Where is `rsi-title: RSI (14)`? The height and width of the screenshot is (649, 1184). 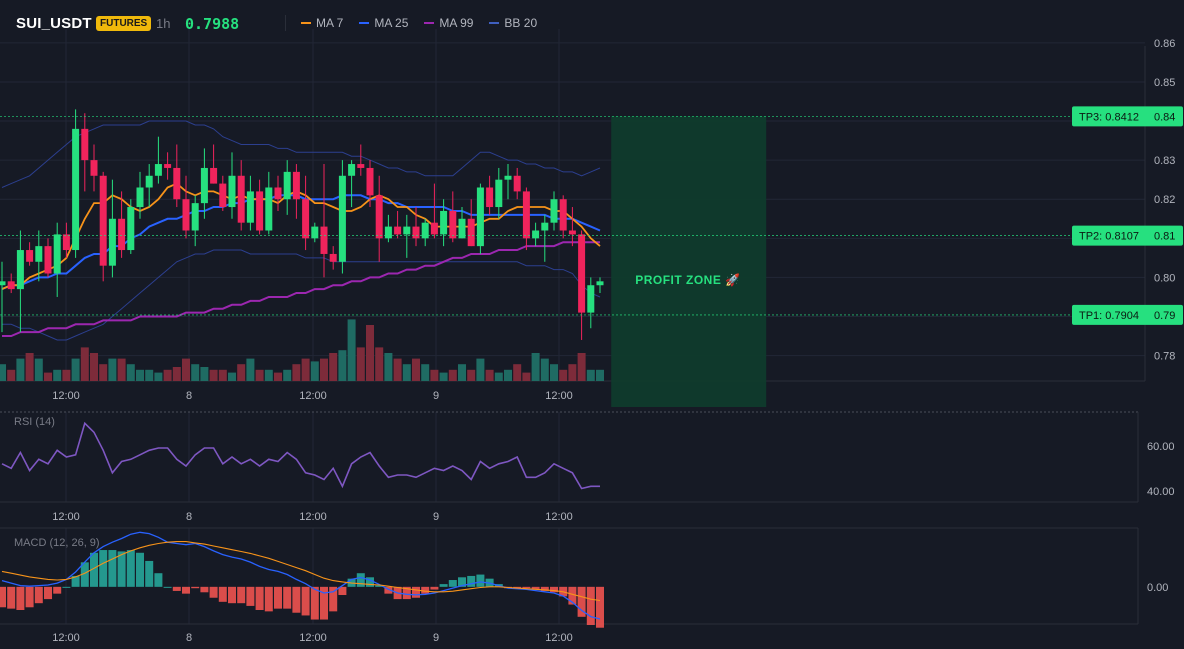 rsi-title: RSI (14) is located at coordinates (34, 422).